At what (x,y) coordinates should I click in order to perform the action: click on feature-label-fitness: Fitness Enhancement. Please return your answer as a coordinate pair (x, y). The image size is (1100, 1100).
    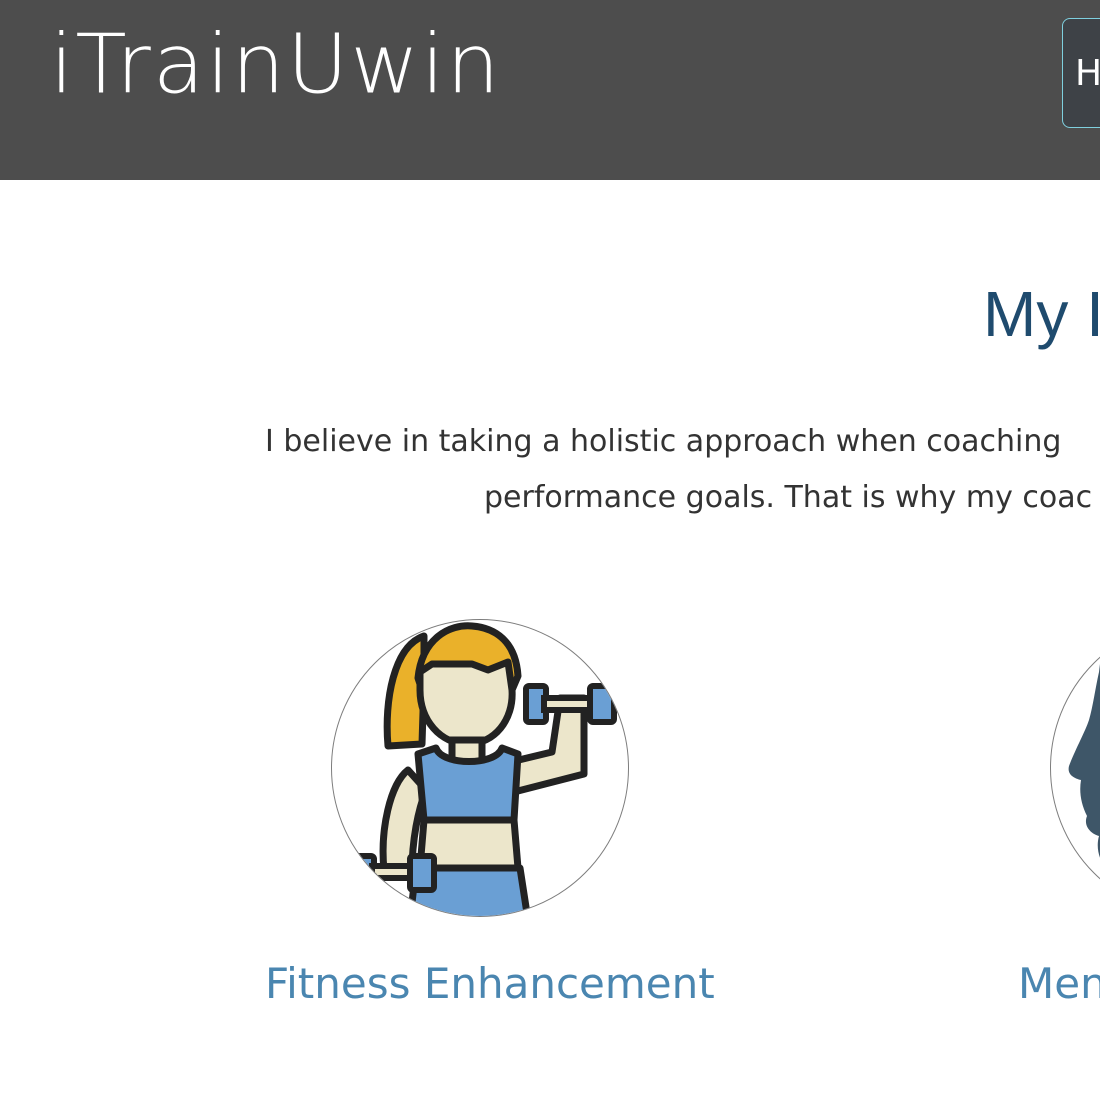
    Looking at the image, I should click on (490, 984).